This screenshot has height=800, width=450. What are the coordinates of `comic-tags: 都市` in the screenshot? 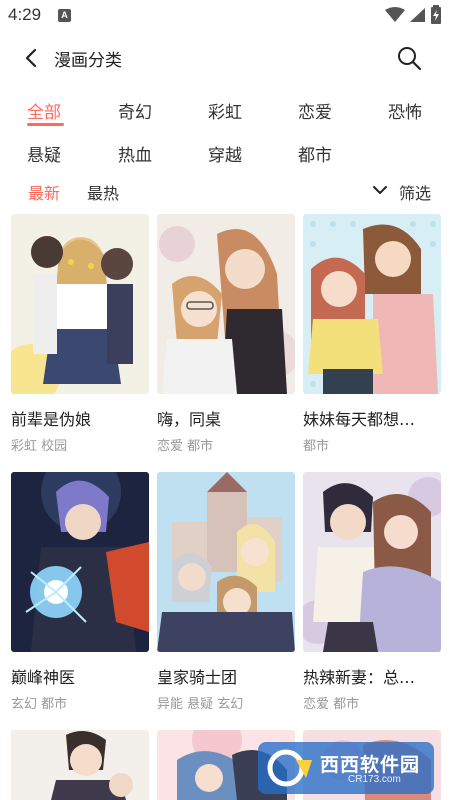 It's located at (316, 446).